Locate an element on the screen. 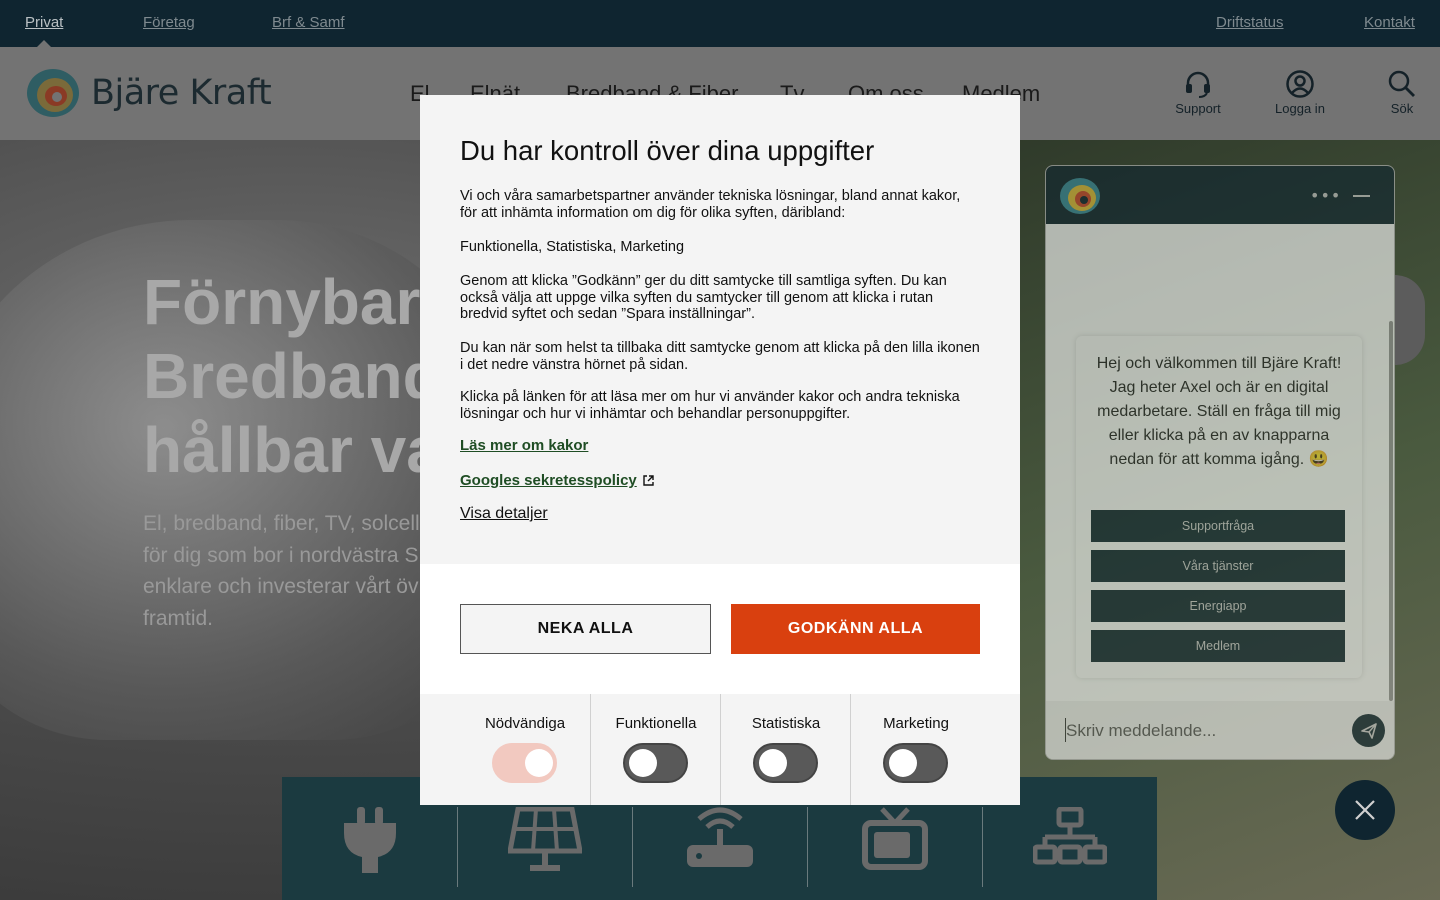 The width and height of the screenshot is (1440, 900). solar-panel-icon is located at coordinates (545, 839).